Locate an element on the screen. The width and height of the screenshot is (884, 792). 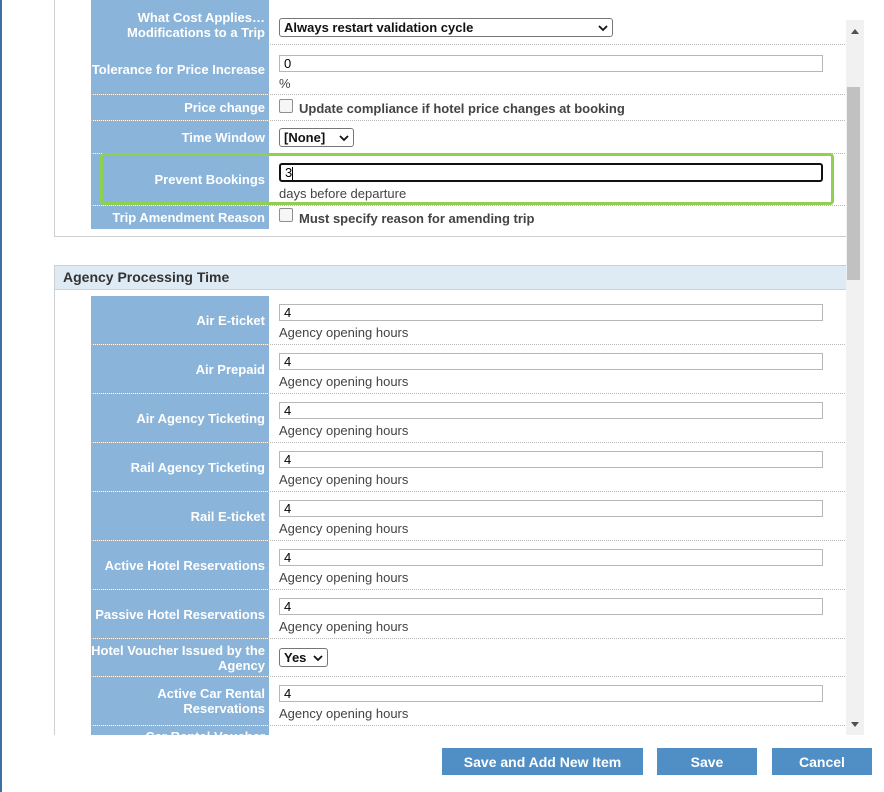
air-agency-ticketing-unit: Agency opening hours is located at coordinates (344, 430).